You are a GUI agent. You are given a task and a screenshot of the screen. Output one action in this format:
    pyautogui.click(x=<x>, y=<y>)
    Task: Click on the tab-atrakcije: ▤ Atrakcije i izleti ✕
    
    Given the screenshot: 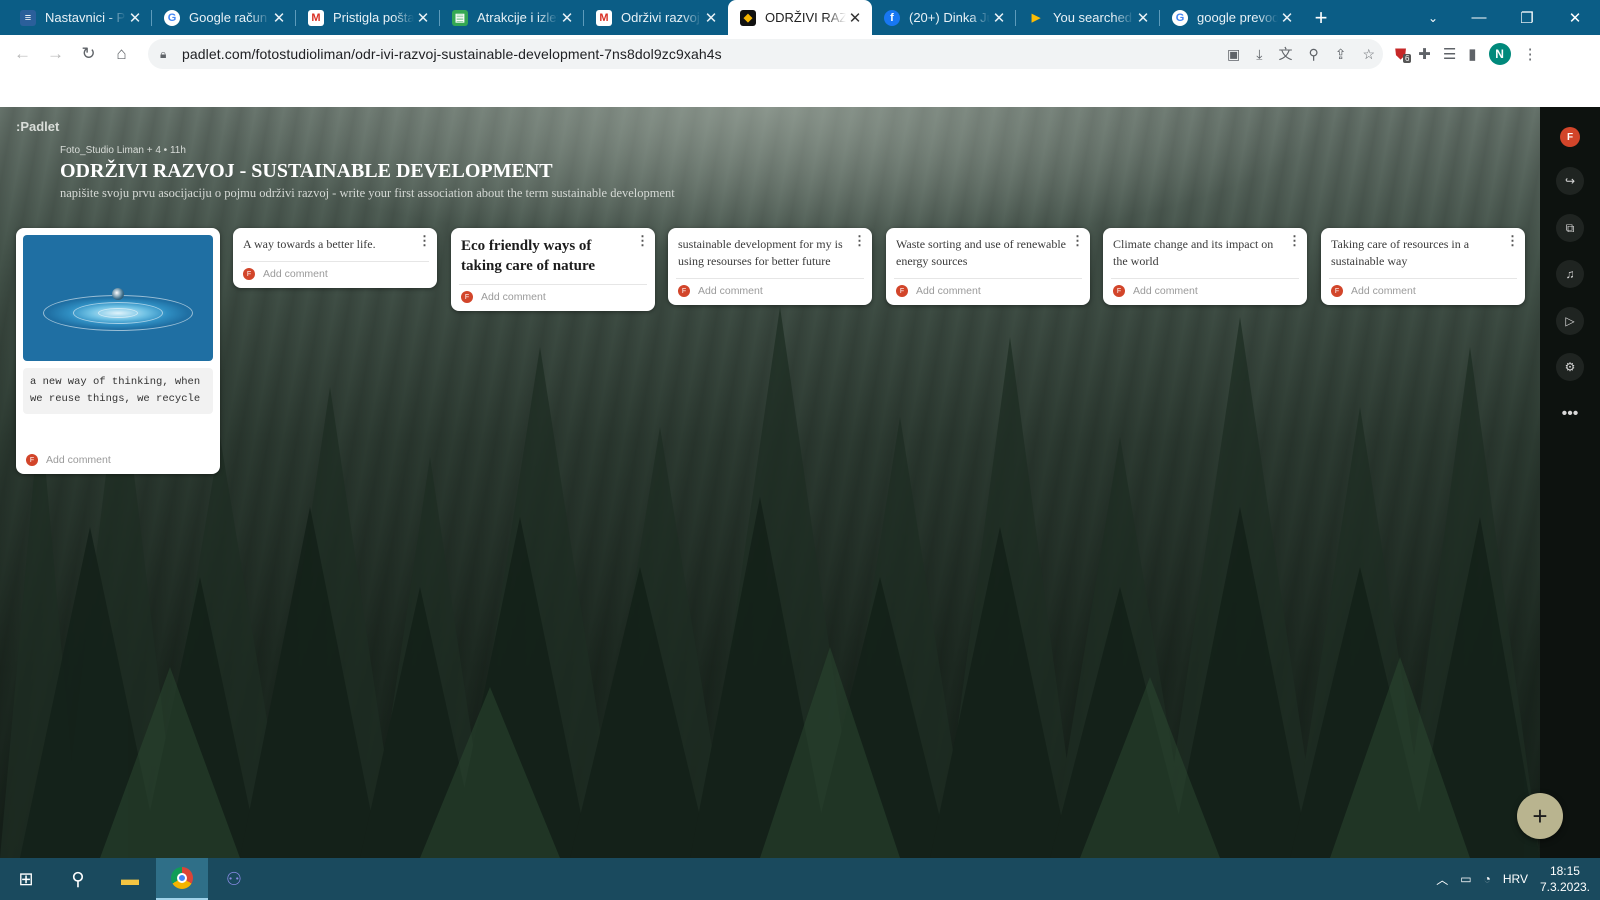 What is the action you would take?
    pyautogui.click(x=512, y=17)
    